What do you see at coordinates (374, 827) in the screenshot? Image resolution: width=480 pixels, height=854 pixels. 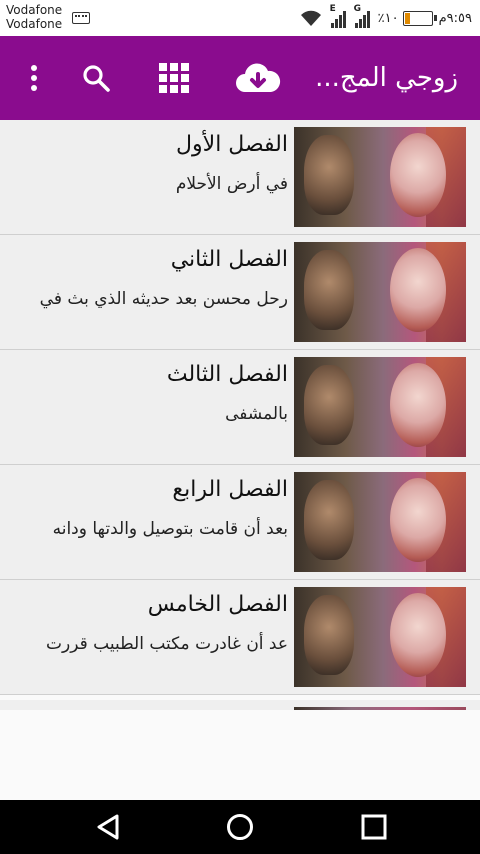 I see `recents-icon` at bounding box center [374, 827].